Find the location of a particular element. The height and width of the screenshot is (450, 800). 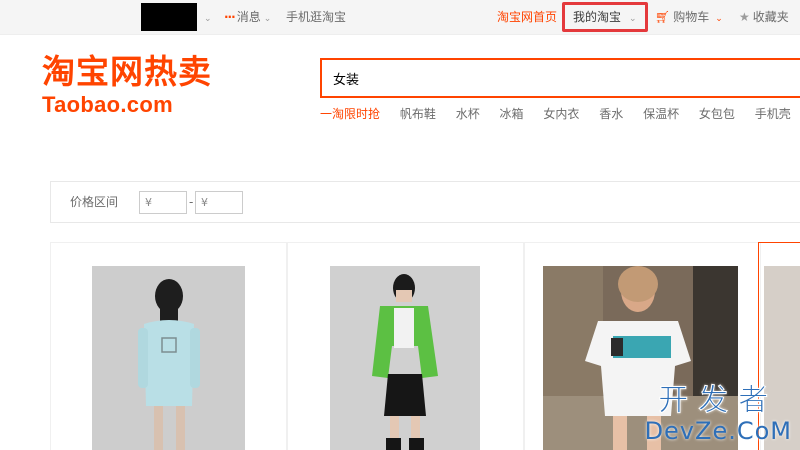

search-input is located at coordinates (561, 78).